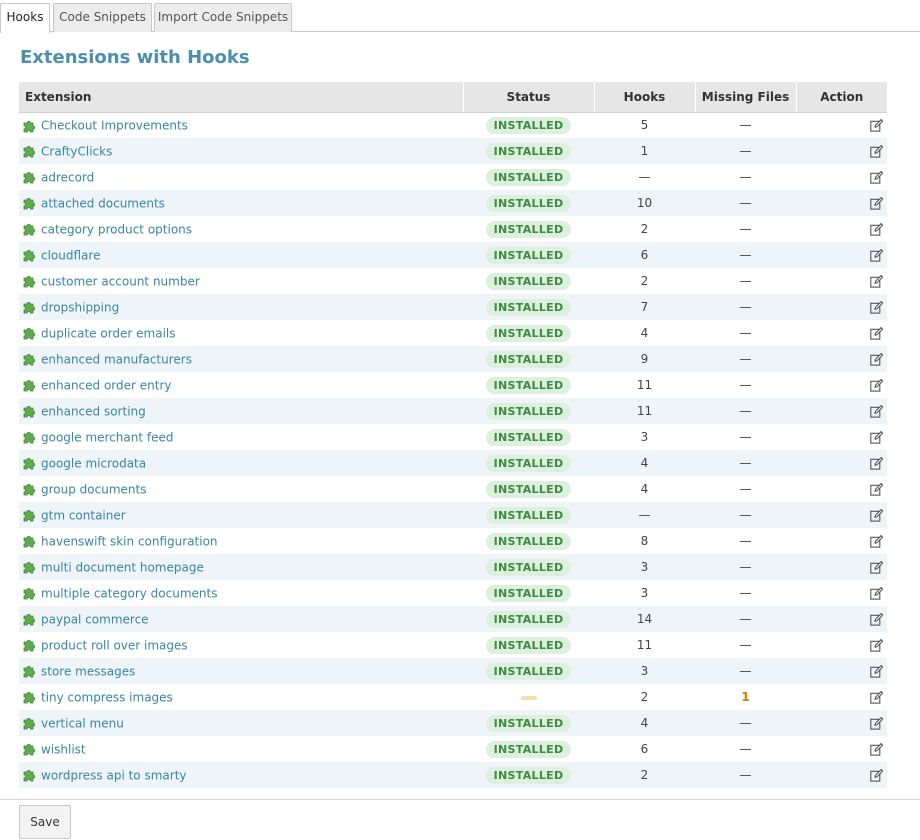  What do you see at coordinates (644, 489) in the screenshot?
I see `hooks-cell: 4` at bounding box center [644, 489].